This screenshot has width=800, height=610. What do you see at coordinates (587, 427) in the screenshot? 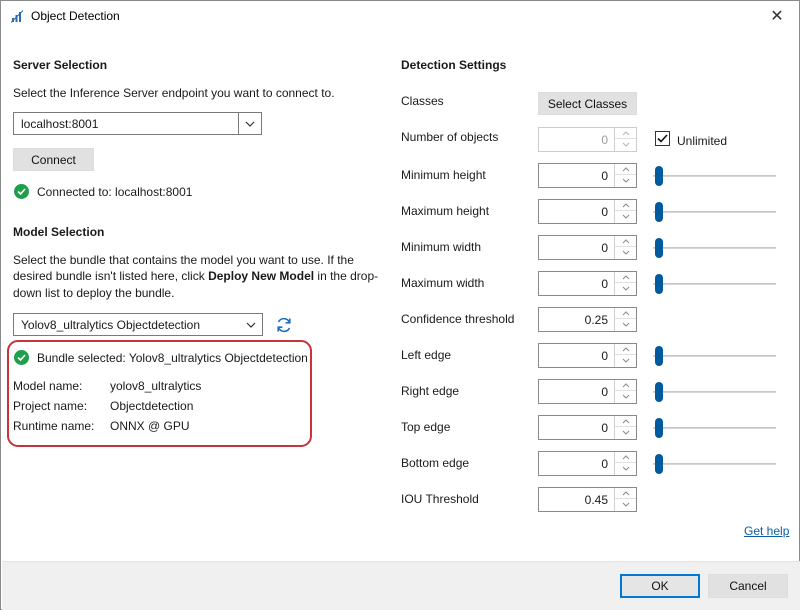
I see `top-edge-spinbox: 0` at bounding box center [587, 427].